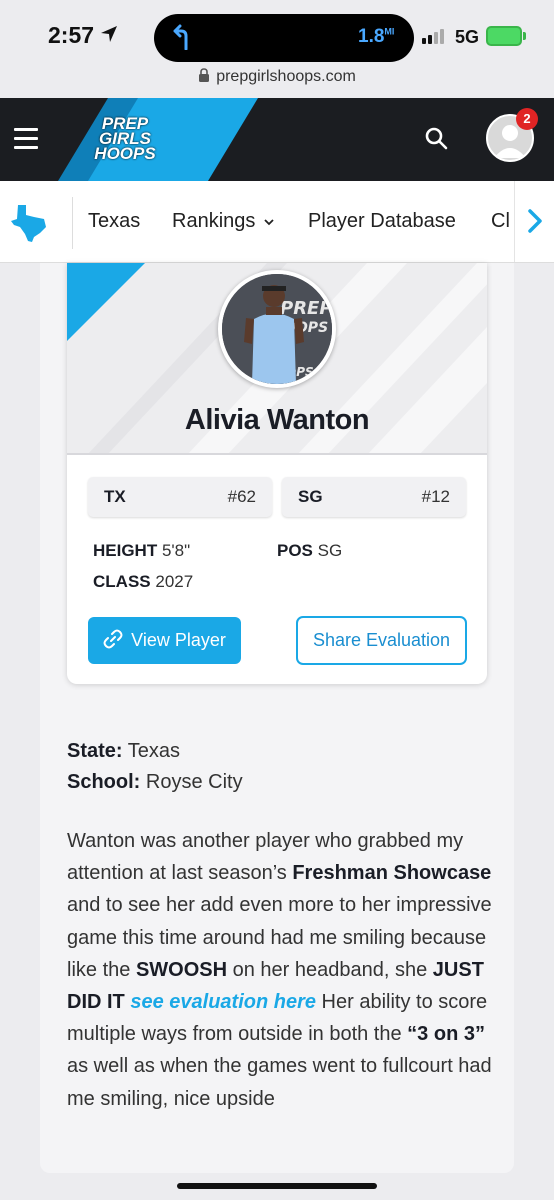 This screenshot has height=1200, width=554. Describe the element at coordinates (115, 496) in the screenshot. I see `state-rank-label: TX` at that location.